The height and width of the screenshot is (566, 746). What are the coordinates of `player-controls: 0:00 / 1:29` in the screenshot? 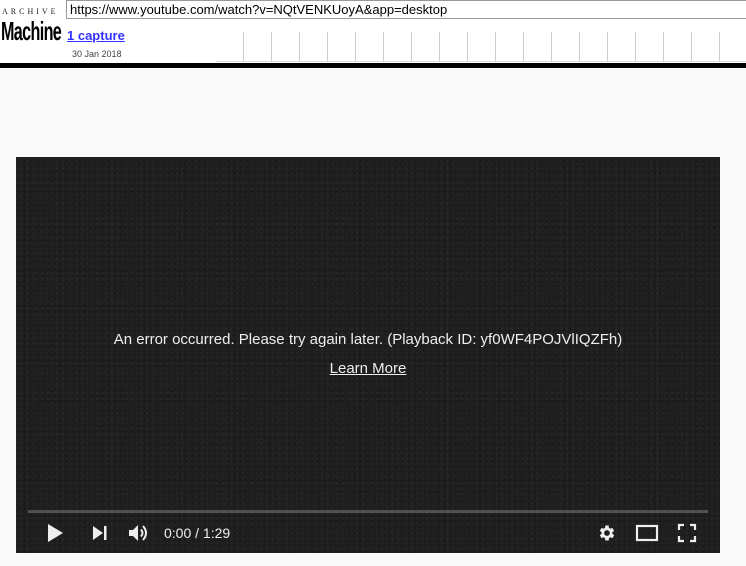 It's located at (368, 533).